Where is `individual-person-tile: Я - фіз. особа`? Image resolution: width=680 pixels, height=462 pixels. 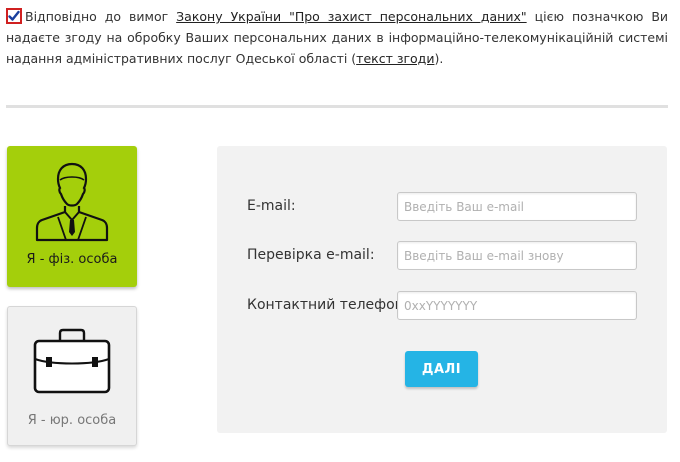
individual-person-tile: Я - фіз. особа is located at coordinates (72, 216).